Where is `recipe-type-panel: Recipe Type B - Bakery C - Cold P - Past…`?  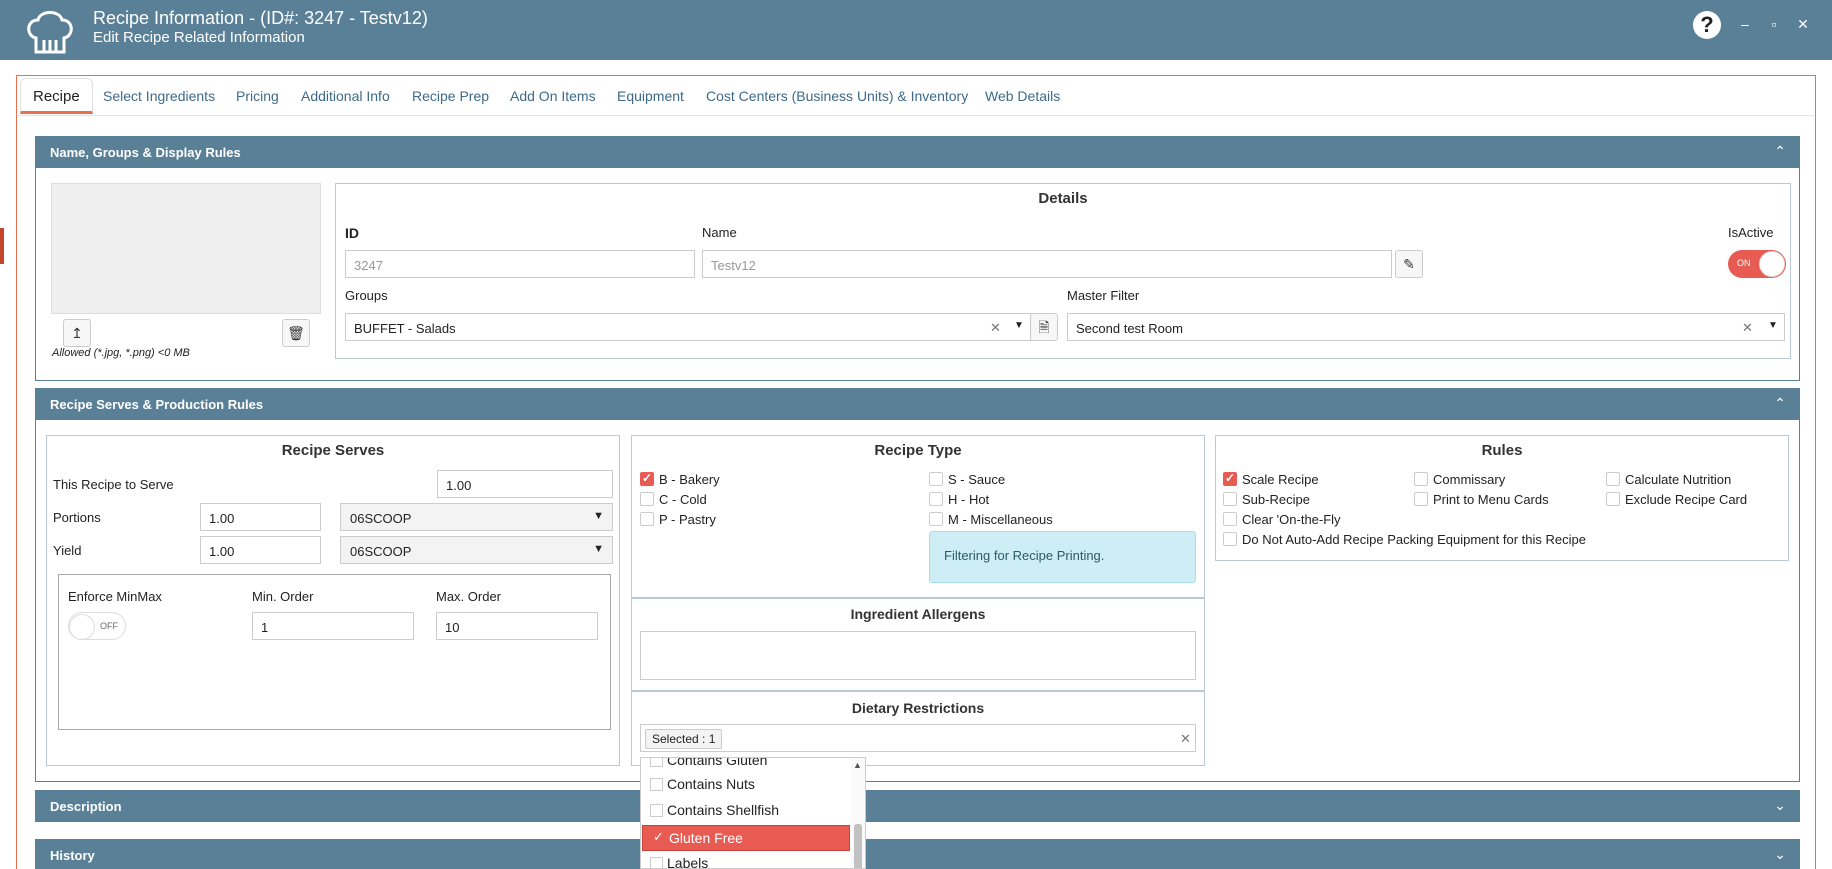 recipe-type-panel: Recipe Type B - Bakery C - Cold P - Past… is located at coordinates (918, 516).